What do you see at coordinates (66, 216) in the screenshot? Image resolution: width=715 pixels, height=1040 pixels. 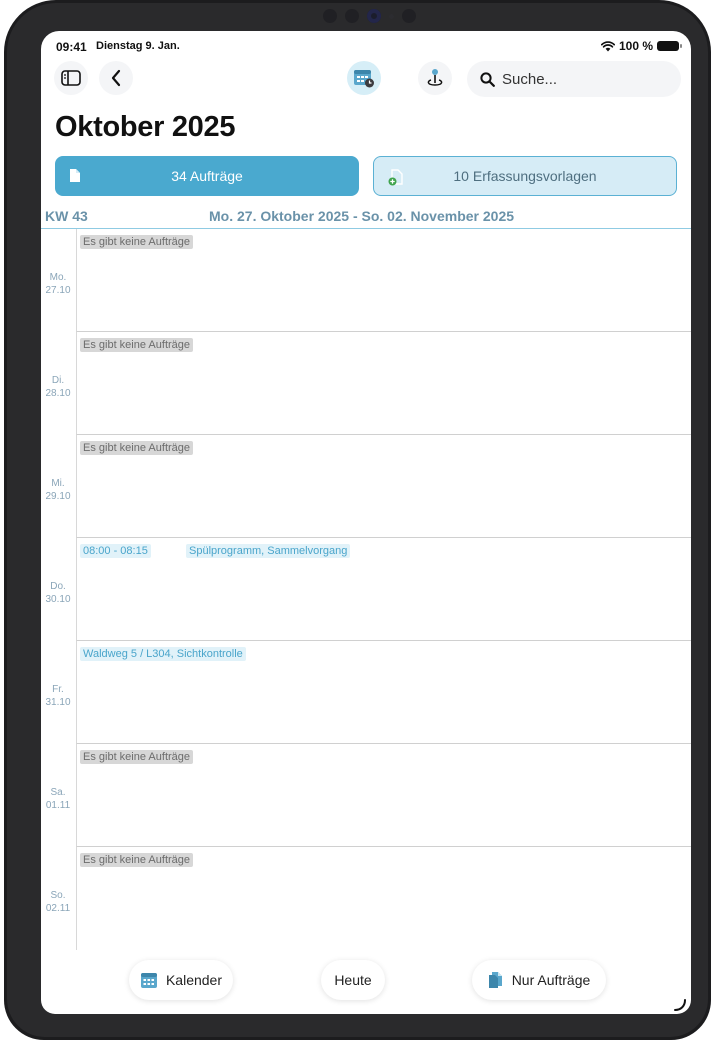 I see `week-number: KW 43` at bounding box center [66, 216].